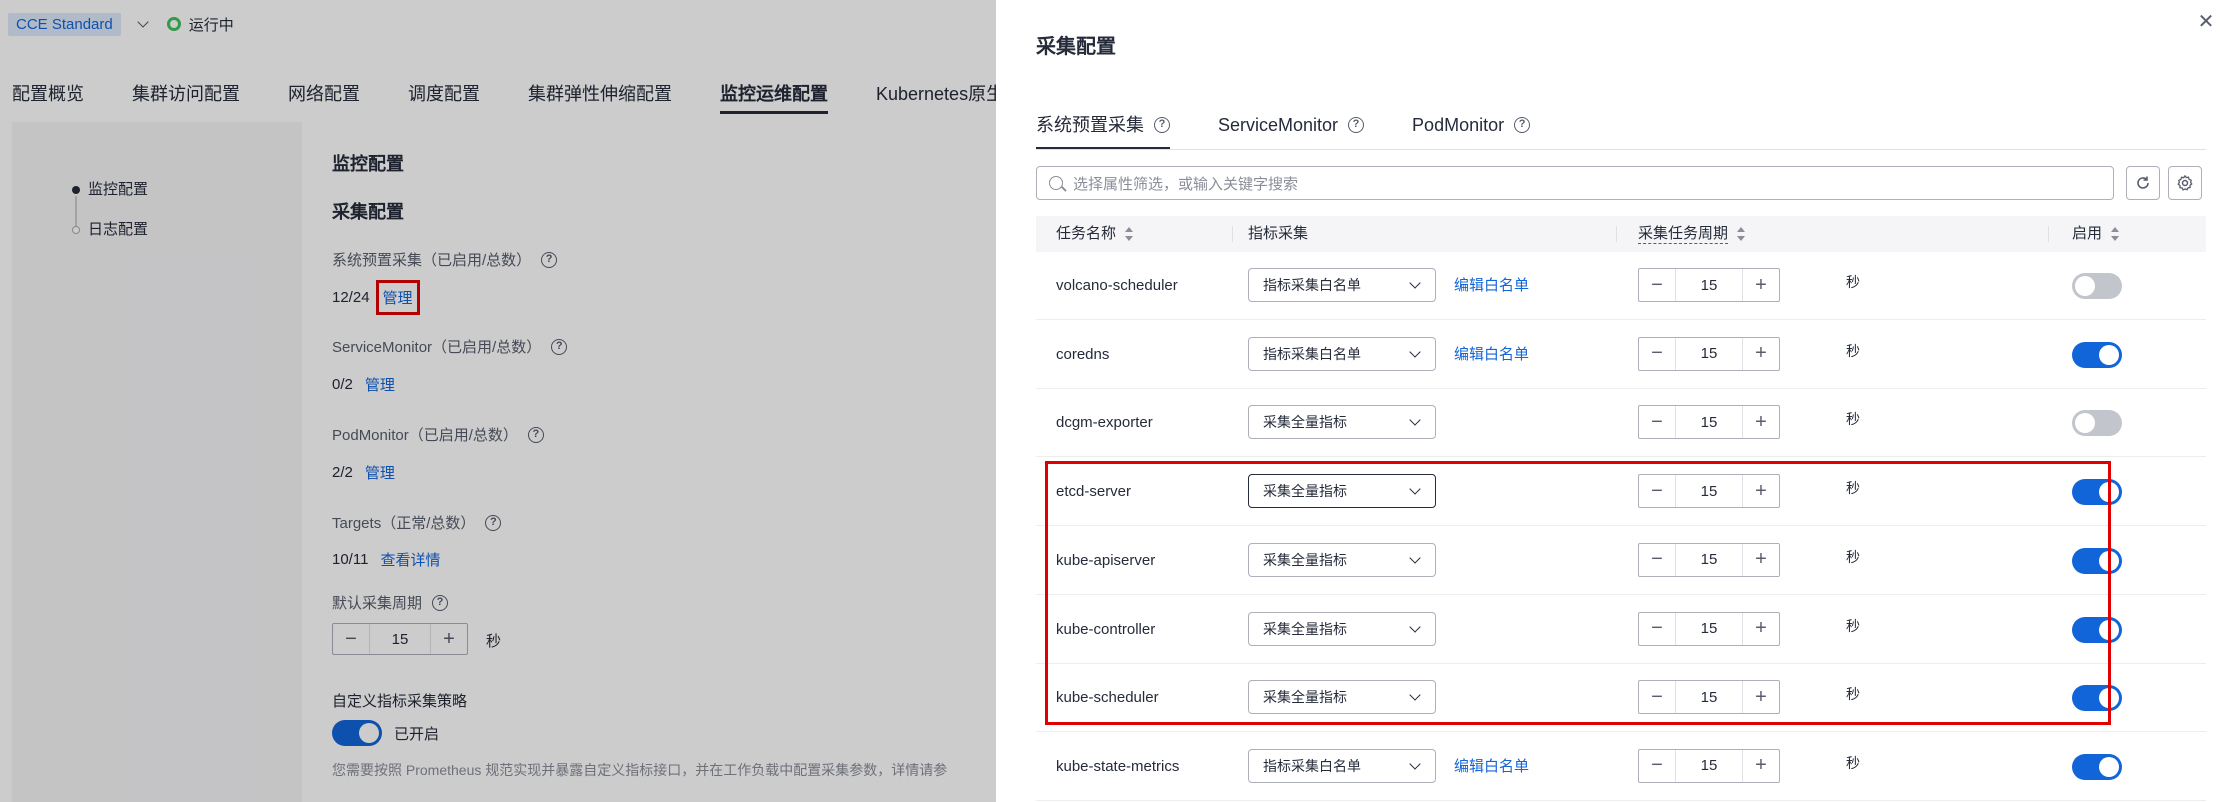 The image size is (2232, 802). I want to click on table-row: coredns 指标采集白名单 编辑白名单 −15 + 秒, so click(1621, 355).